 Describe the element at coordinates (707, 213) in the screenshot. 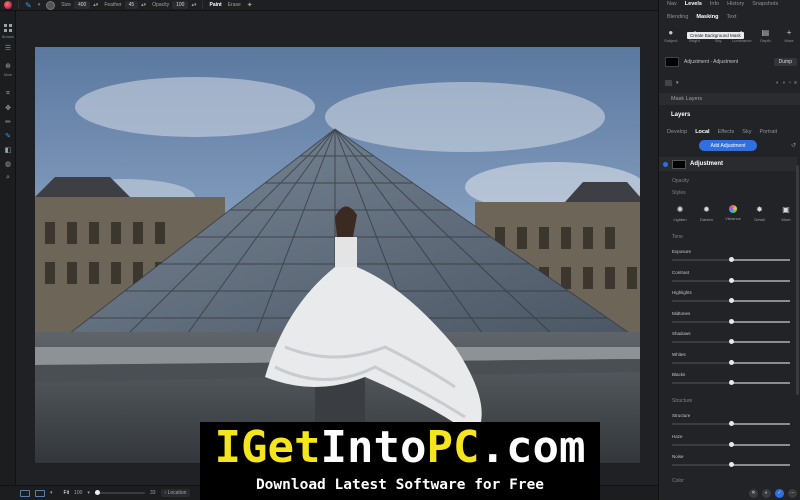

I see `style-darken-button: ✹ Darken` at that location.